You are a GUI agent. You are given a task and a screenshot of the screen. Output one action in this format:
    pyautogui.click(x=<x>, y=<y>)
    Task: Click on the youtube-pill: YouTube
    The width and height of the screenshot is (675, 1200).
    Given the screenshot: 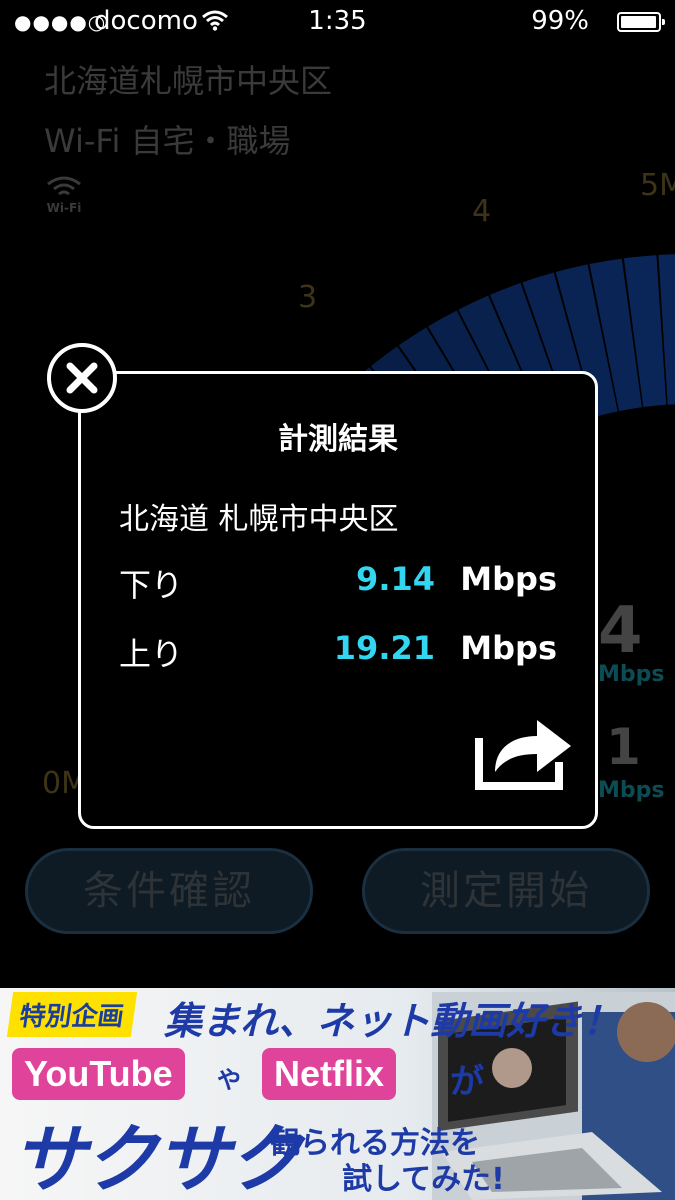 What is the action you would take?
    pyautogui.click(x=98, y=1074)
    